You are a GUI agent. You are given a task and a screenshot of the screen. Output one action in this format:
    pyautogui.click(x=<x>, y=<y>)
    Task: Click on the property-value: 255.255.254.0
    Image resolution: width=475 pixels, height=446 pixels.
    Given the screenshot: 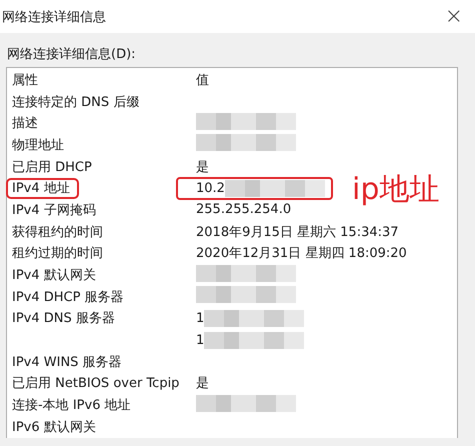 What is the action you would take?
    pyautogui.click(x=244, y=210)
    